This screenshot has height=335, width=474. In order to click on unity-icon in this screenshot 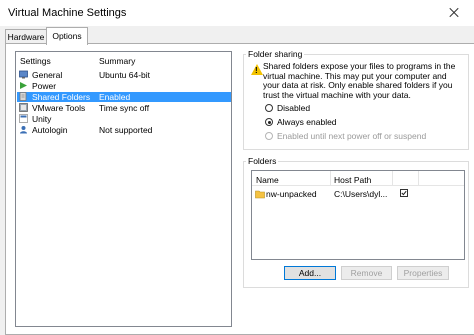, I will do `click(23, 118)`.